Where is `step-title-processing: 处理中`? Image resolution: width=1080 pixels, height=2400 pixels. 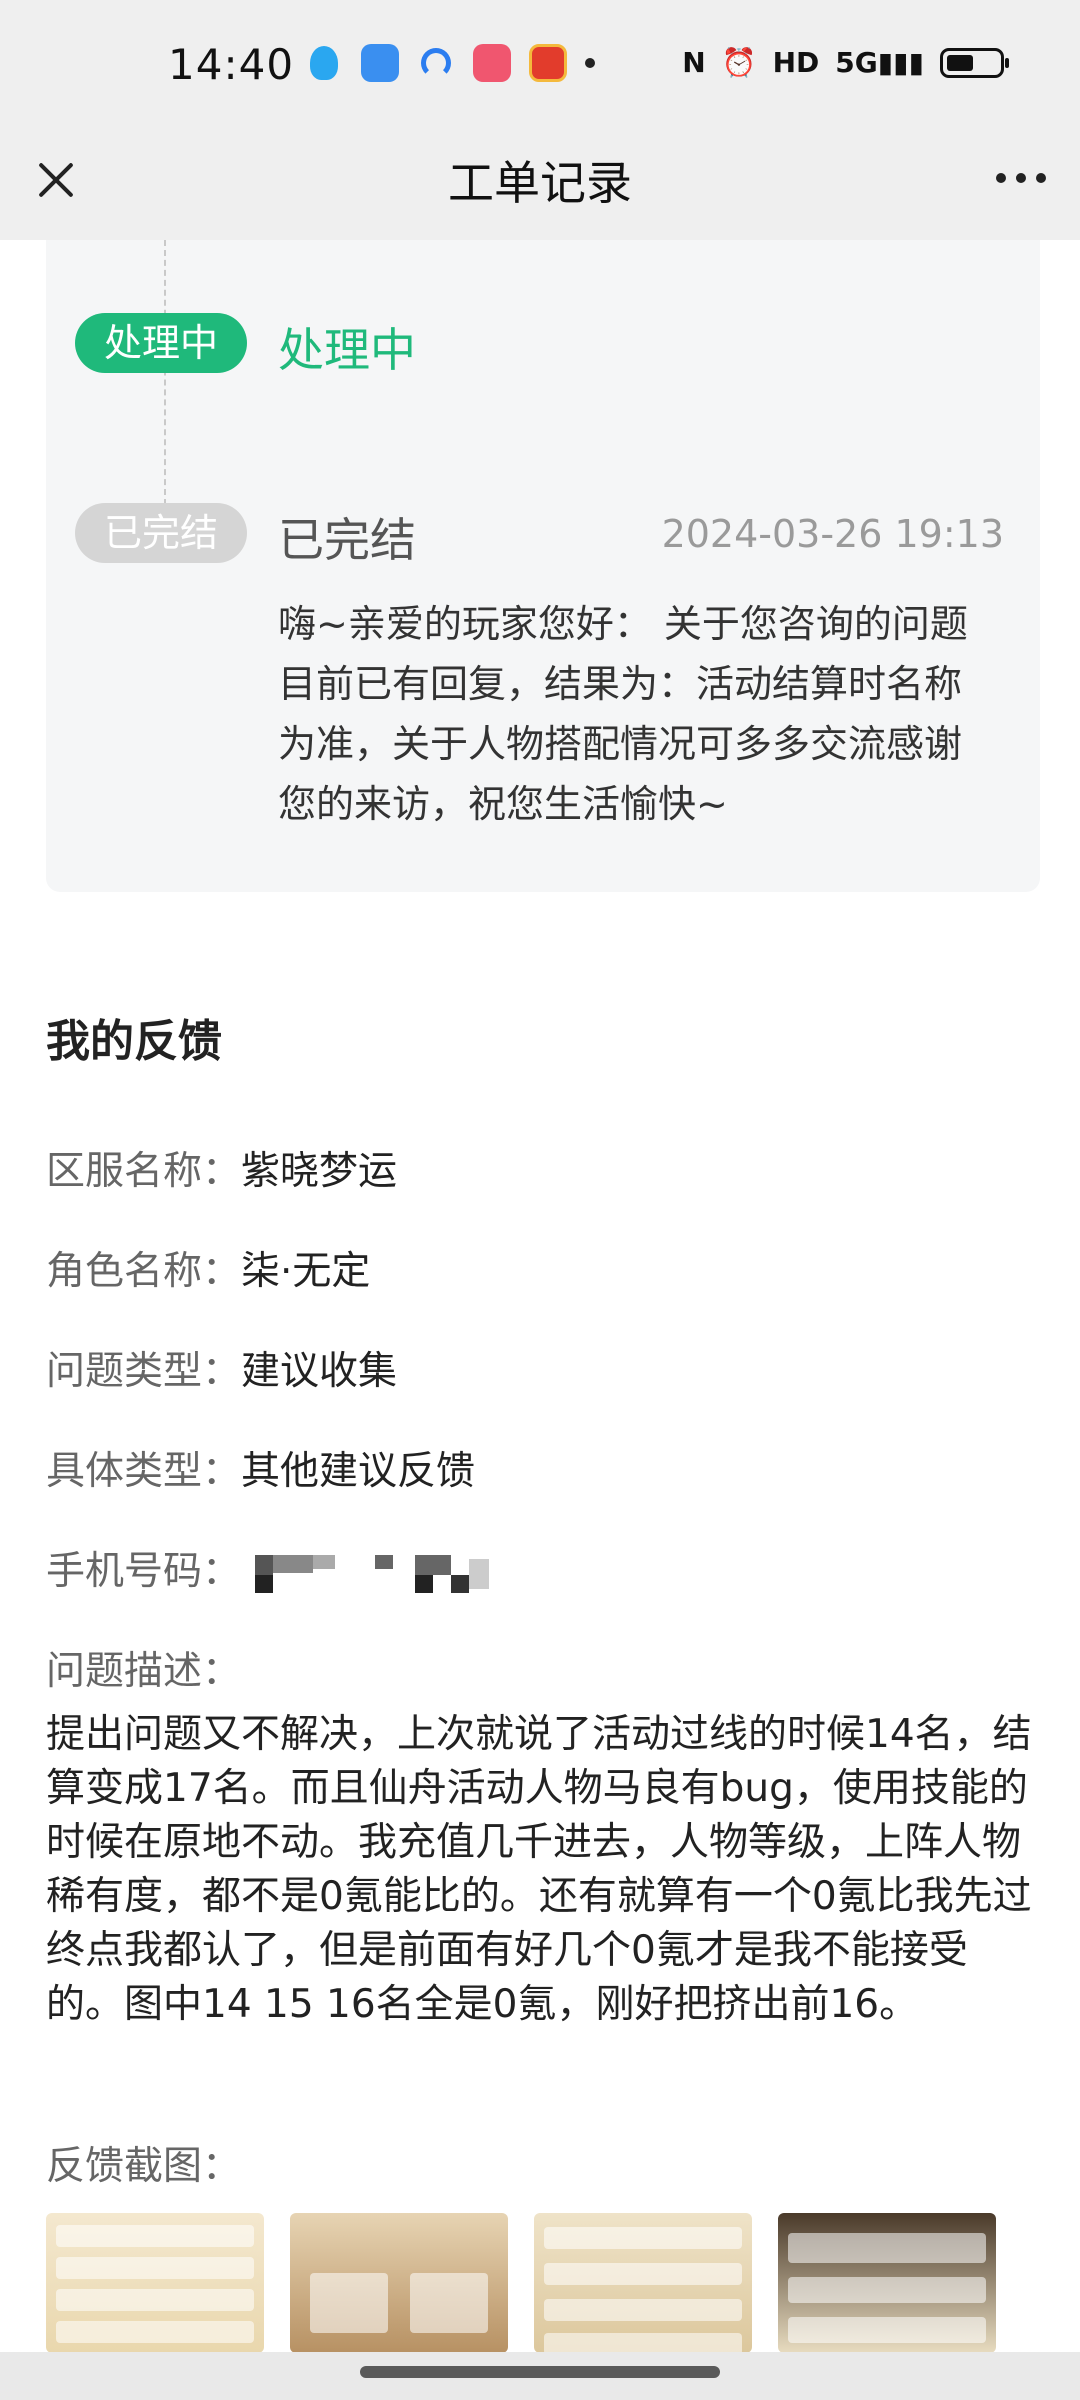
step-title-processing: 处理中 is located at coordinates (347, 350).